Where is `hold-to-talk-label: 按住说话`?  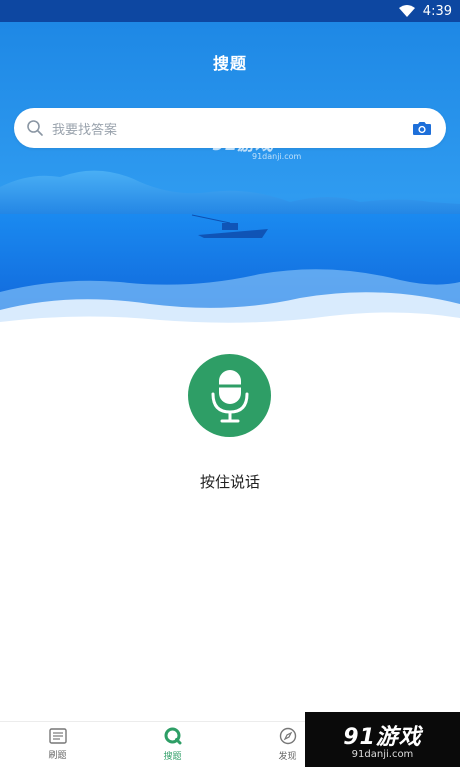
hold-to-talk-label: 按住说话 is located at coordinates (229, 482).